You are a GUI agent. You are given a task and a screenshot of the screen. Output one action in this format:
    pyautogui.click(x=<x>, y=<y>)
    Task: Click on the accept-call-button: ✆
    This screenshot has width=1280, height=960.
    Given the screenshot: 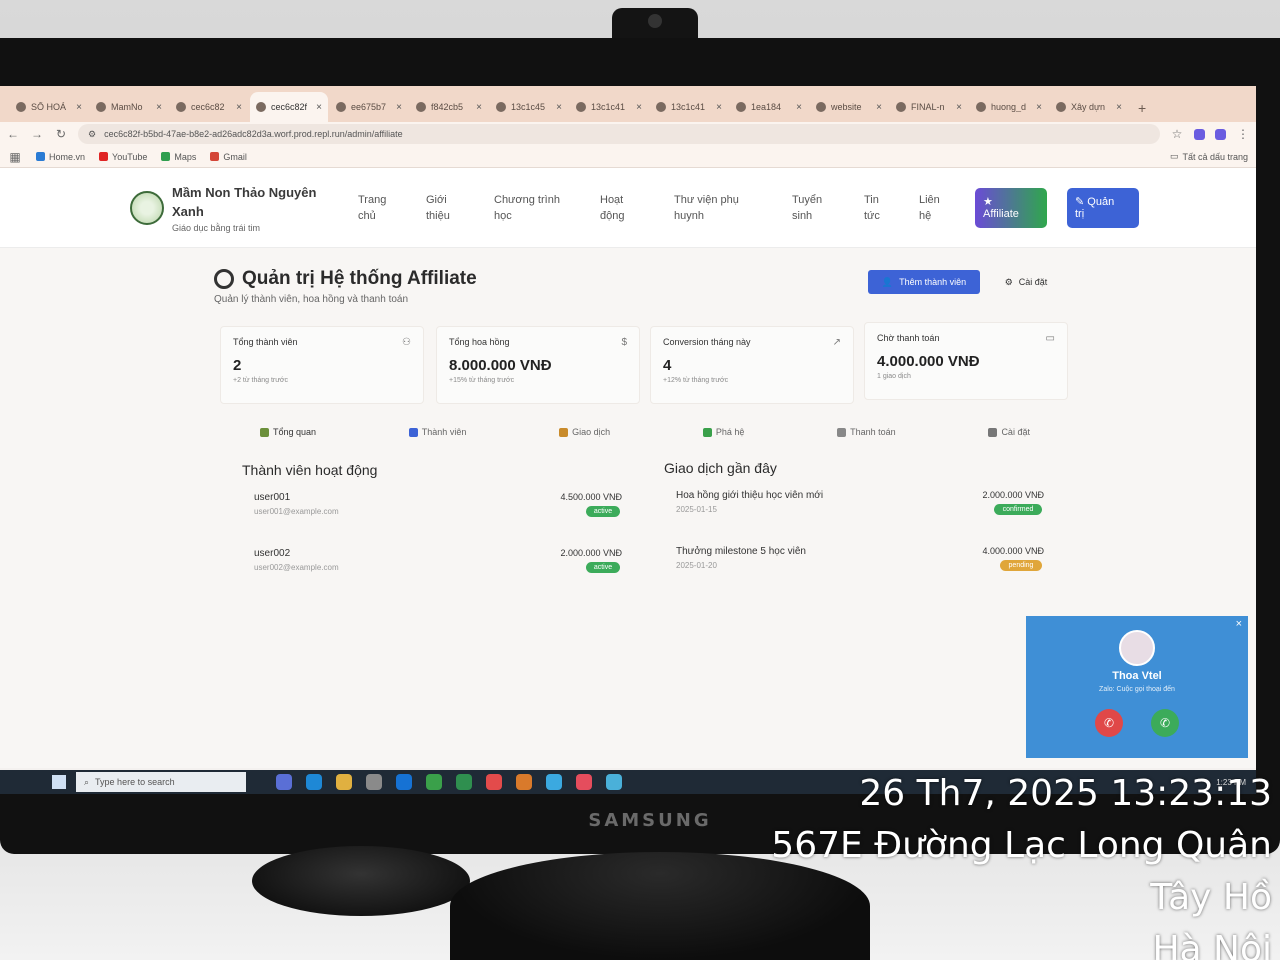 What is the action you would take?
    pyautogui.click(x=1165, y=723)
    